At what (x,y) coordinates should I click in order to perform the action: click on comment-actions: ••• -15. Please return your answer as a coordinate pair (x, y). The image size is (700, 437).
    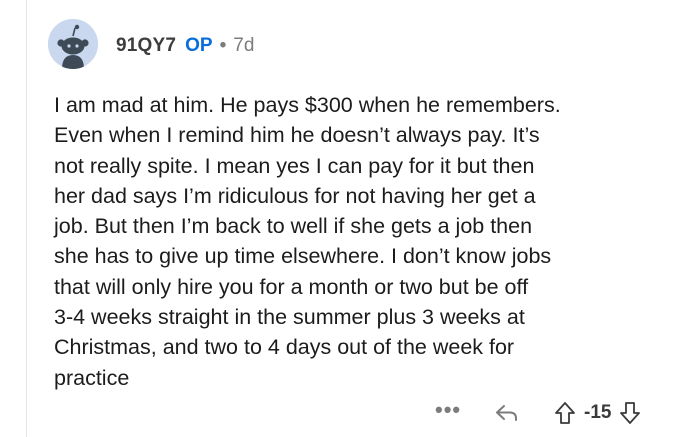
    Looking at the image, I should click on (539, 413).